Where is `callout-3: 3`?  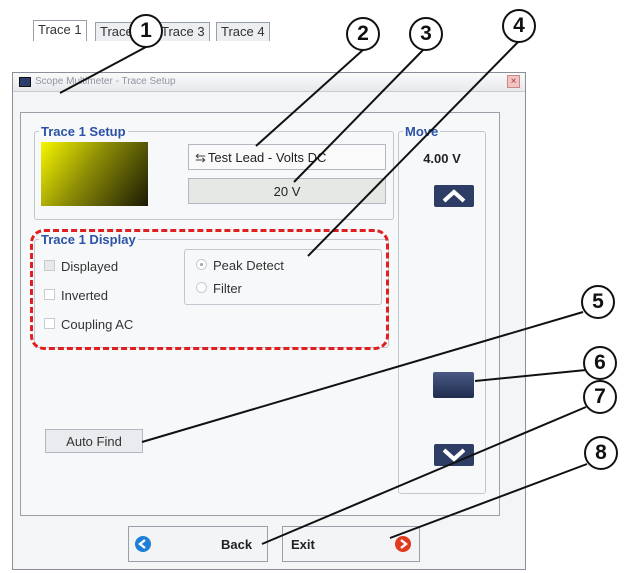 callout-3: 3 is located at coordinates (426, 34).